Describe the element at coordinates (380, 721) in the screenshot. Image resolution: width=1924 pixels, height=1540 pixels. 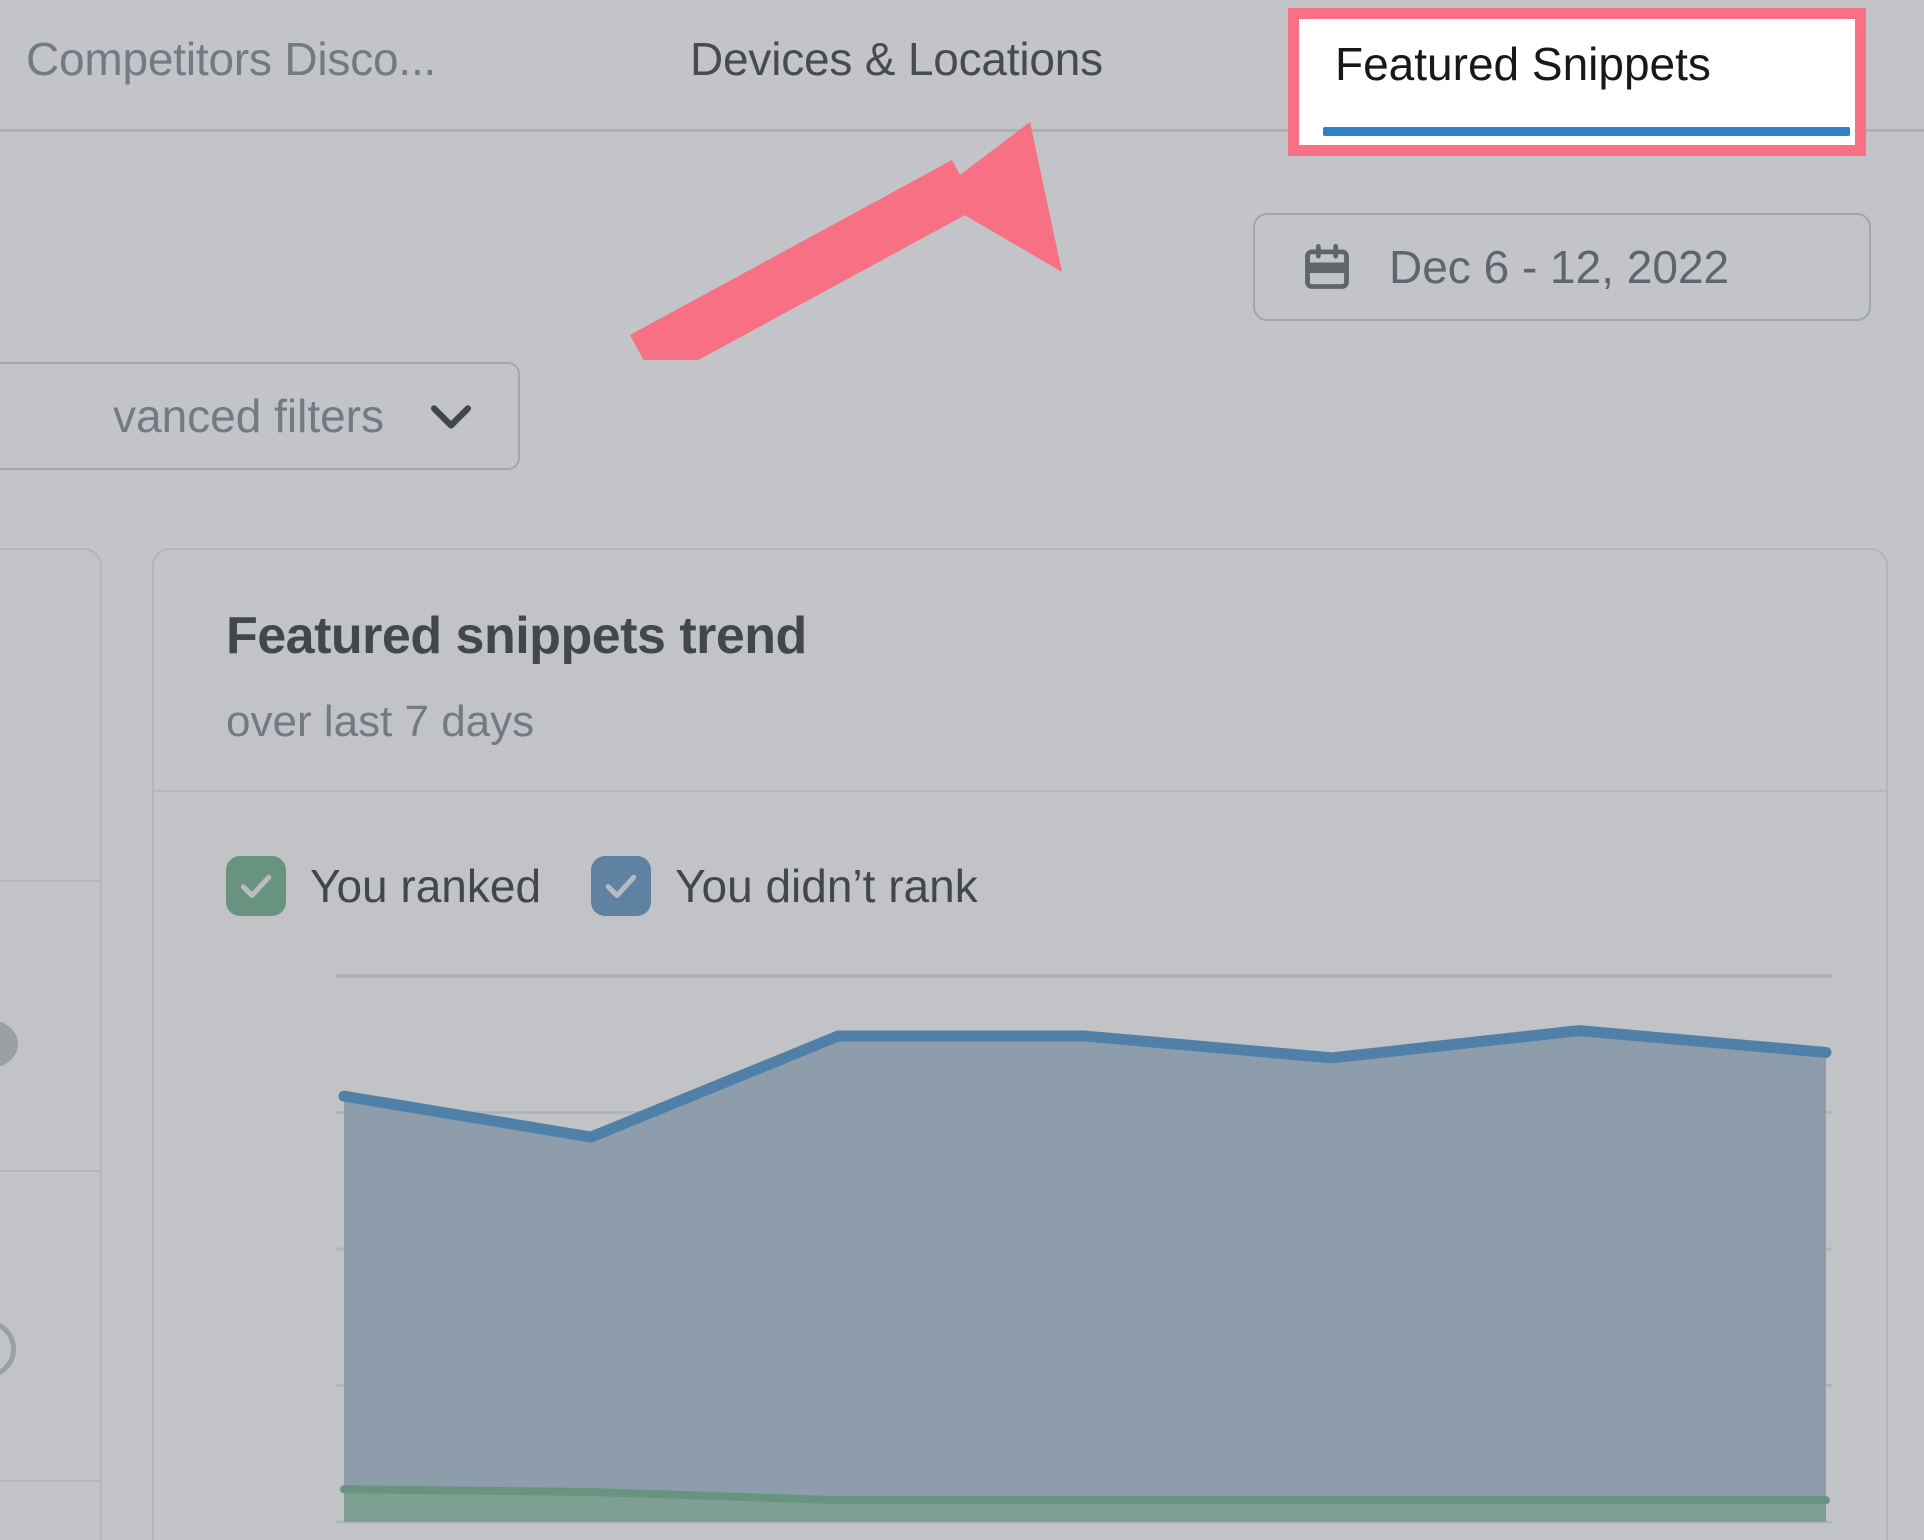
I see `card-subtitle: over last 7 days` at that location.